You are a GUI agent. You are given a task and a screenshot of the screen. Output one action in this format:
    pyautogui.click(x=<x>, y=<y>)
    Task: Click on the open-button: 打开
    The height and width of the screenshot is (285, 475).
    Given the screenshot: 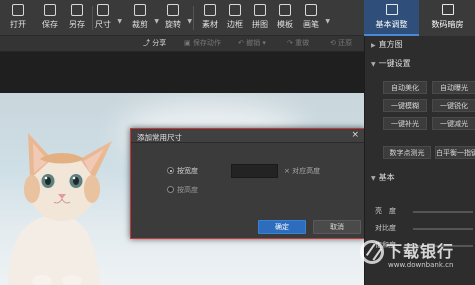 What is the action you would take?
    pyautogui.click(x=18, y=18)
    